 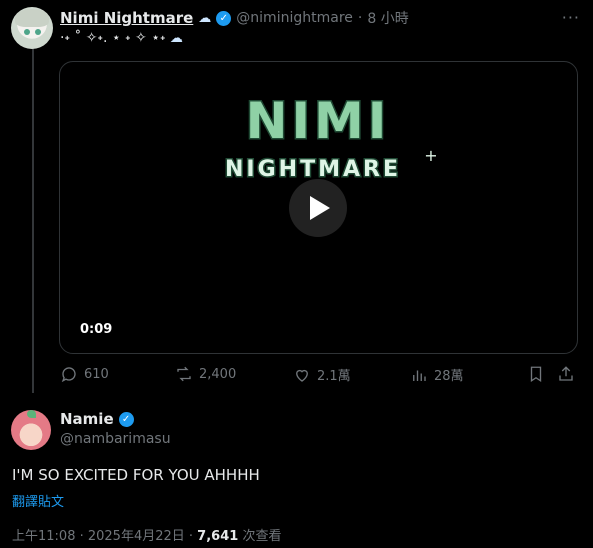 What do you see at coordinates (387, 18) in the screenshot?
I see `timestamp: 8 小時` at bounding box center [387, 18].